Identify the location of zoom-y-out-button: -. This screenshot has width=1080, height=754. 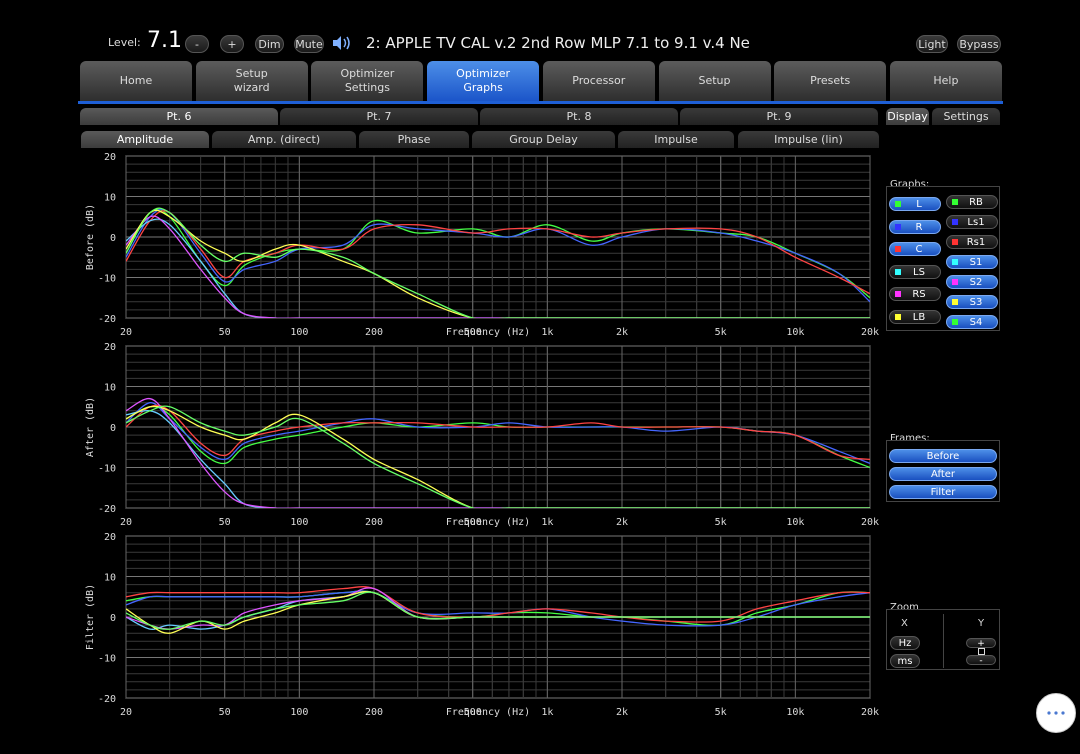
(981, 660).